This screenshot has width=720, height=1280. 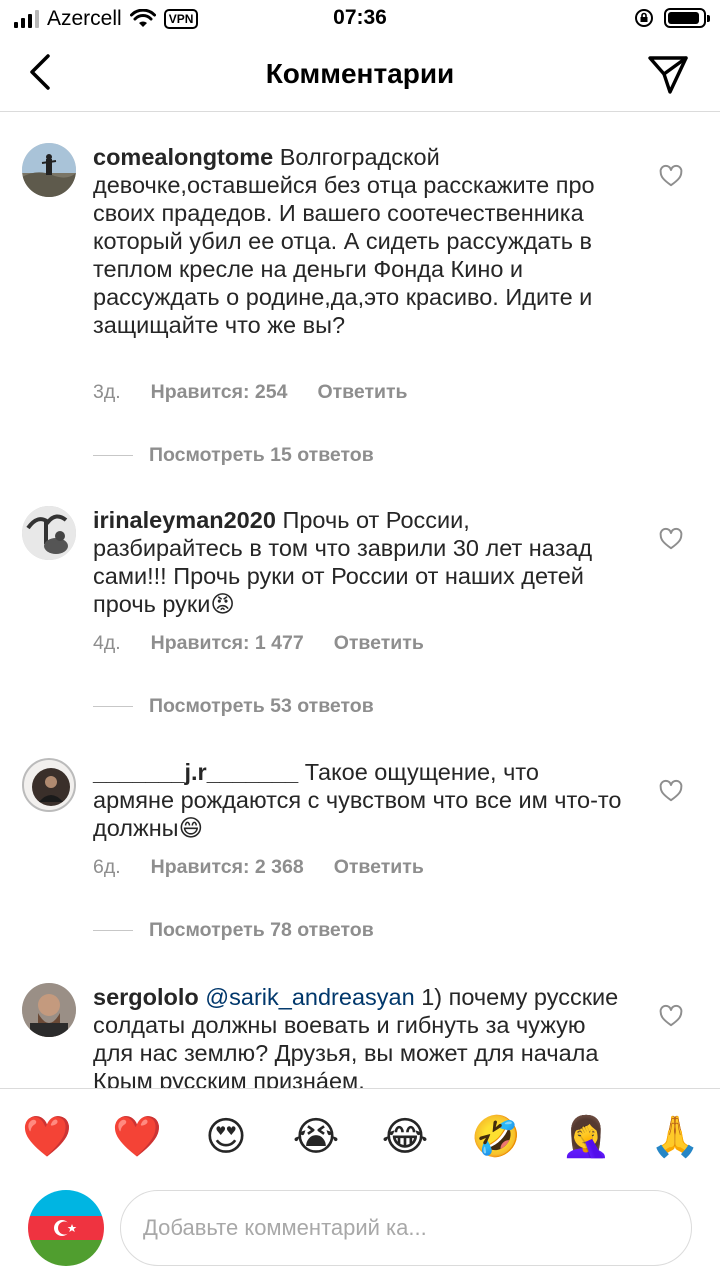 I want to click on comment-username: comealongtome, so click(x=183, y=157).